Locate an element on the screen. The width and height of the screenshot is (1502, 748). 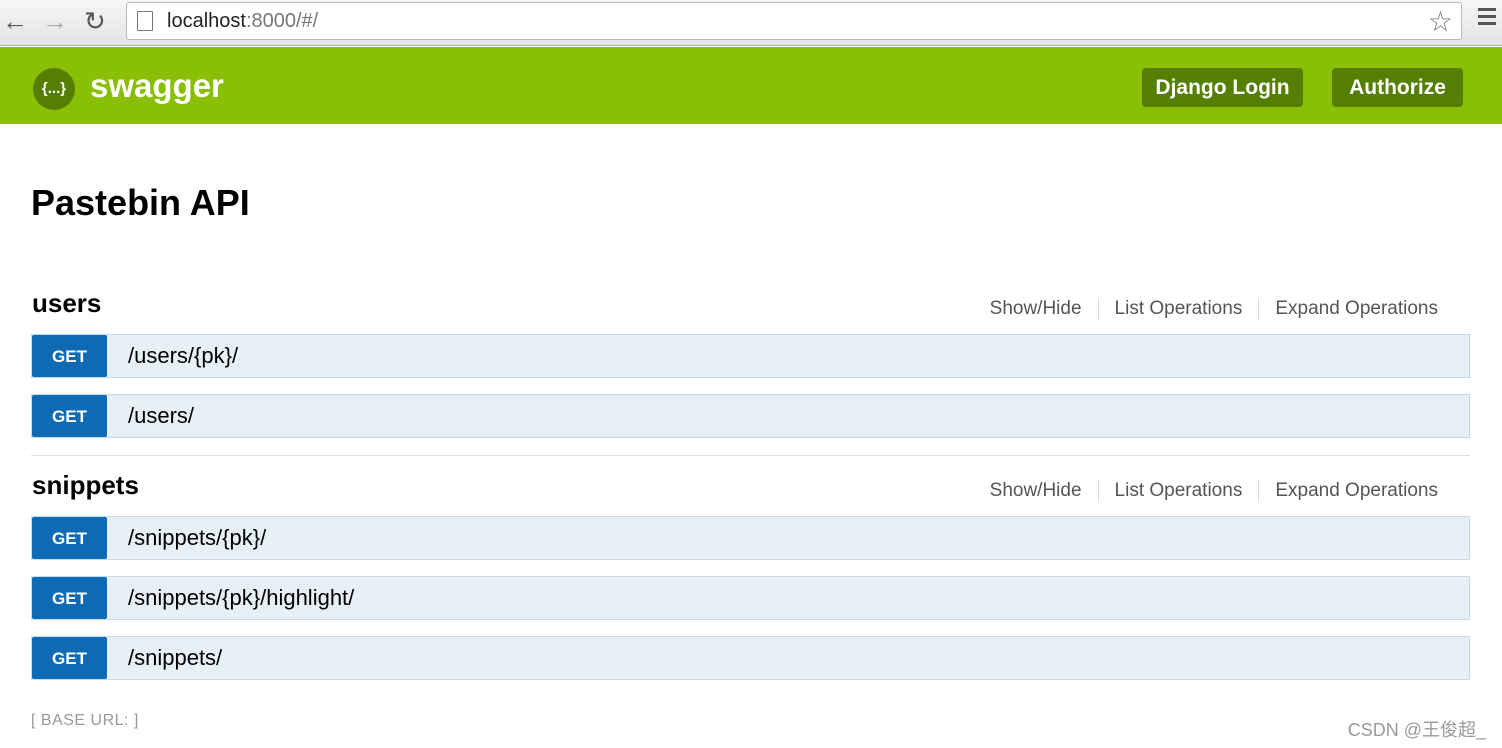
operation-path: /snippets/{pk}/highlight/ is located at coordinates (241, 598).